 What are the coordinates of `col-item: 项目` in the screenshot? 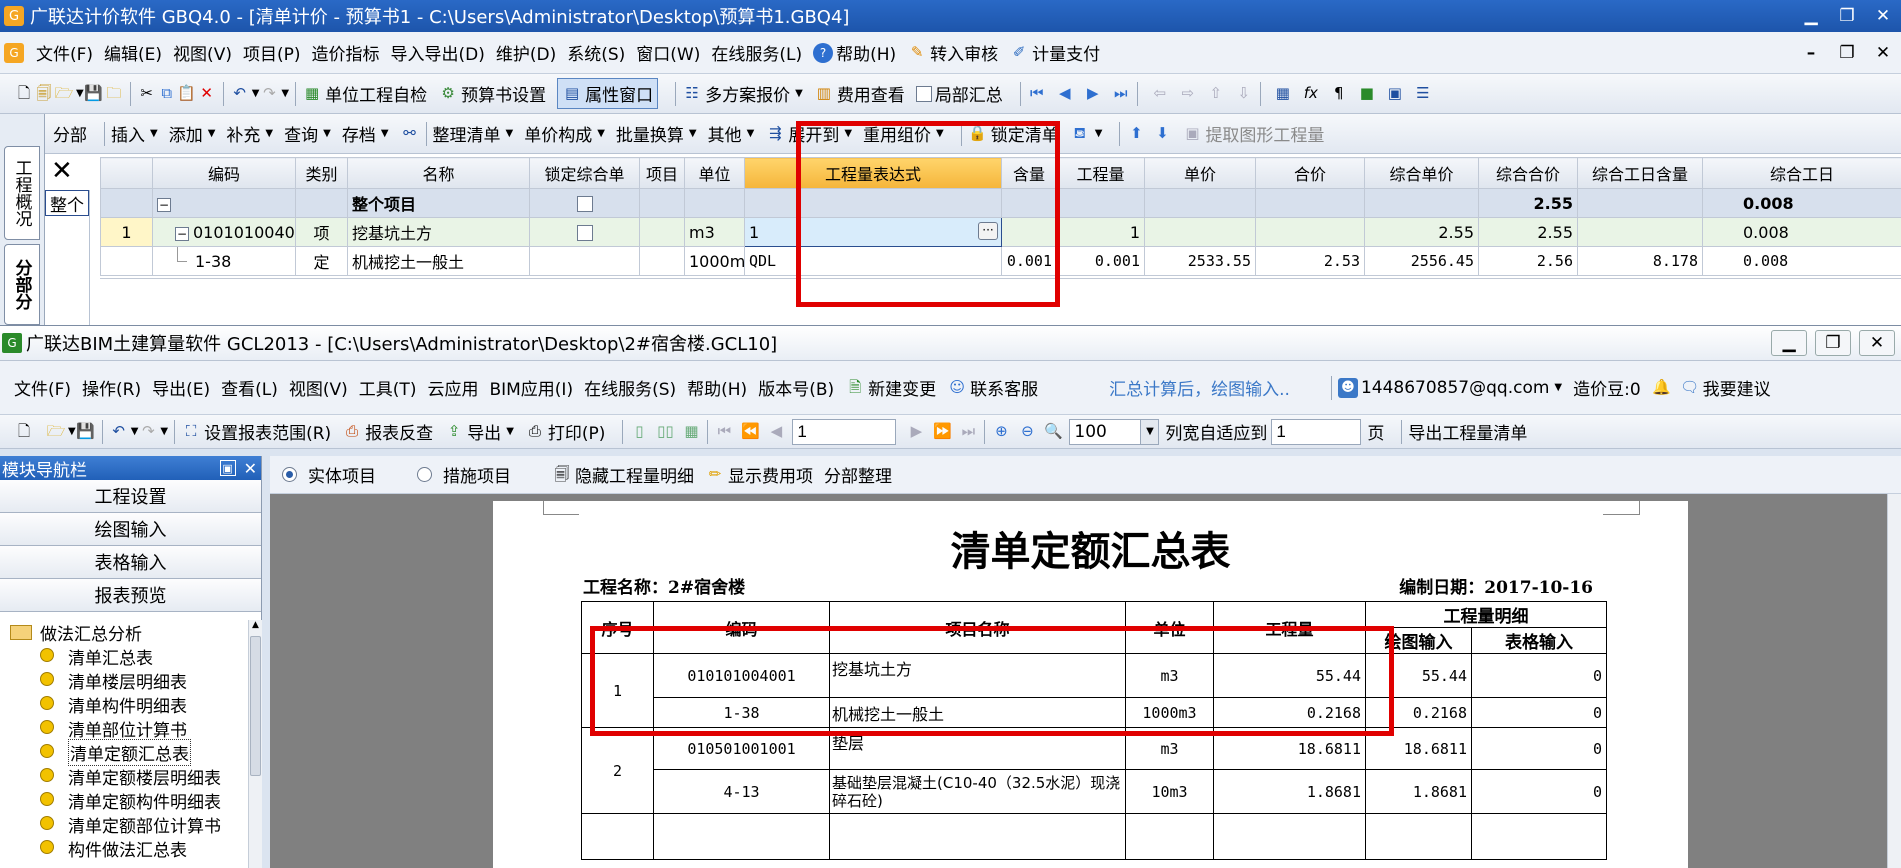 It's located at (662, 173).